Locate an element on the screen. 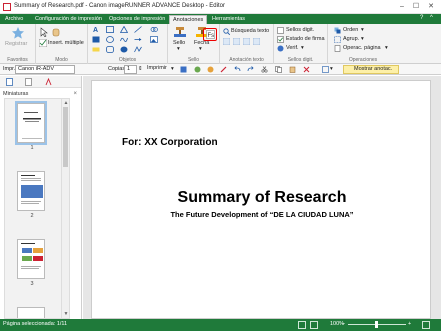 The height and width of the screenshot is (331, 441). page-3-preview is located at coordinates (32, 256).